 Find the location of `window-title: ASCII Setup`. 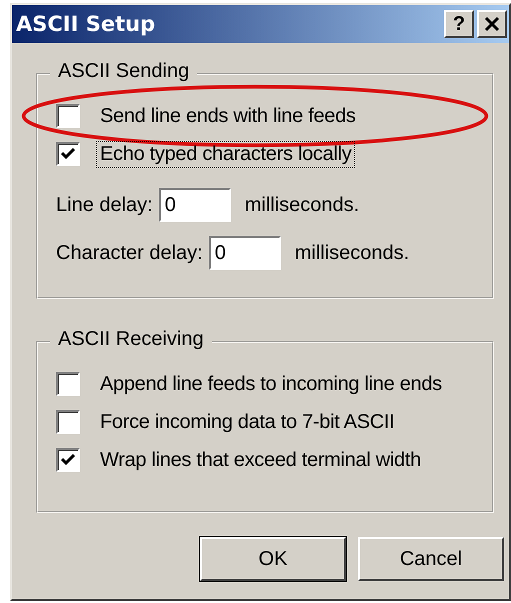

window-title: ASCII Setup is located at coordinates (86, 24).